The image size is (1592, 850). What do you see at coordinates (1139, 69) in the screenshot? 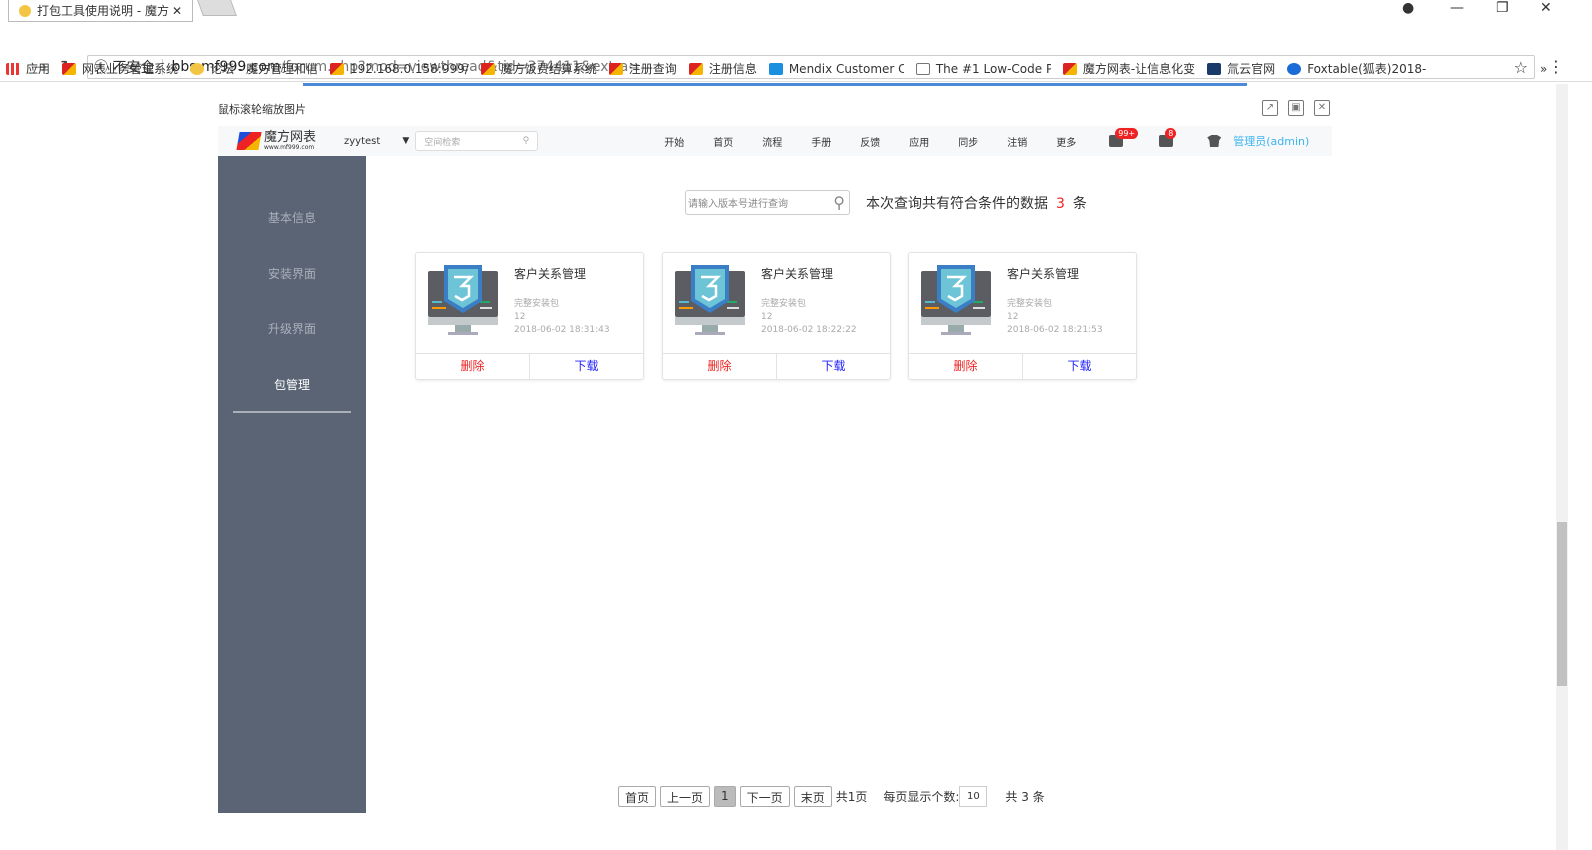
I see `bookmark-label: 魔方网表-让信息化变` at bounding box center [1139, 69].